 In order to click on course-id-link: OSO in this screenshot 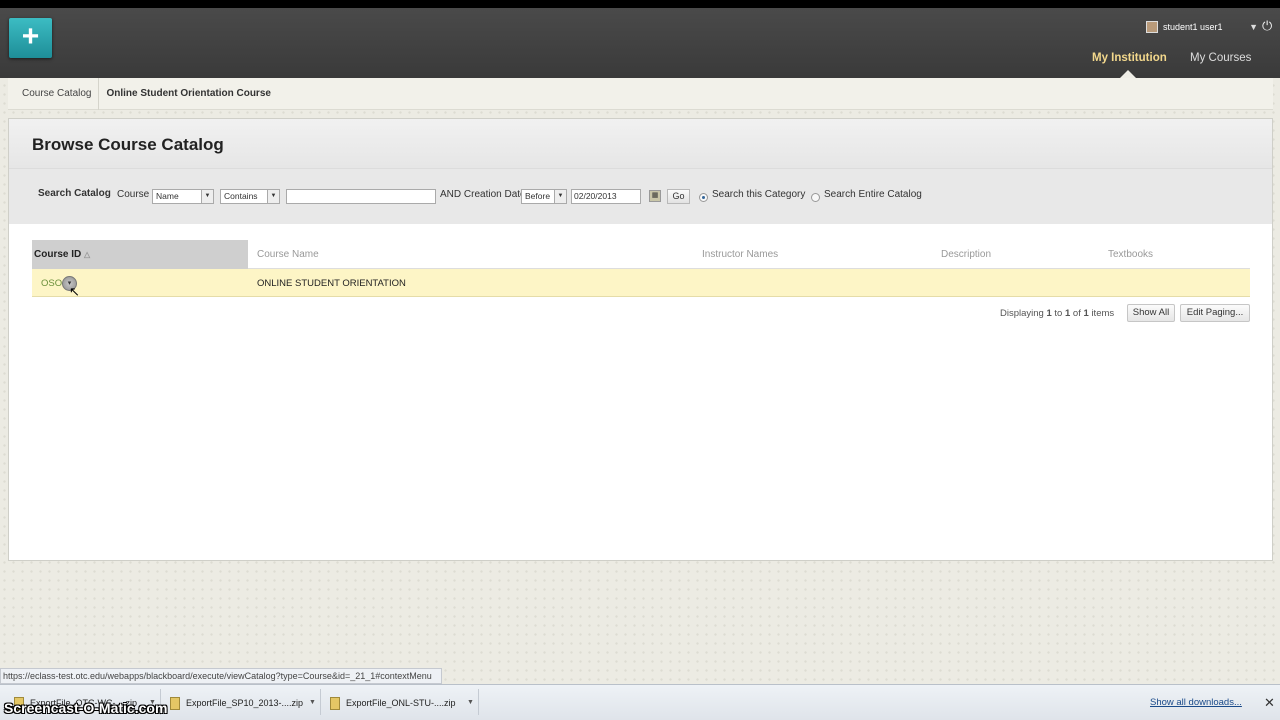, I will do `click(51, 283)`.